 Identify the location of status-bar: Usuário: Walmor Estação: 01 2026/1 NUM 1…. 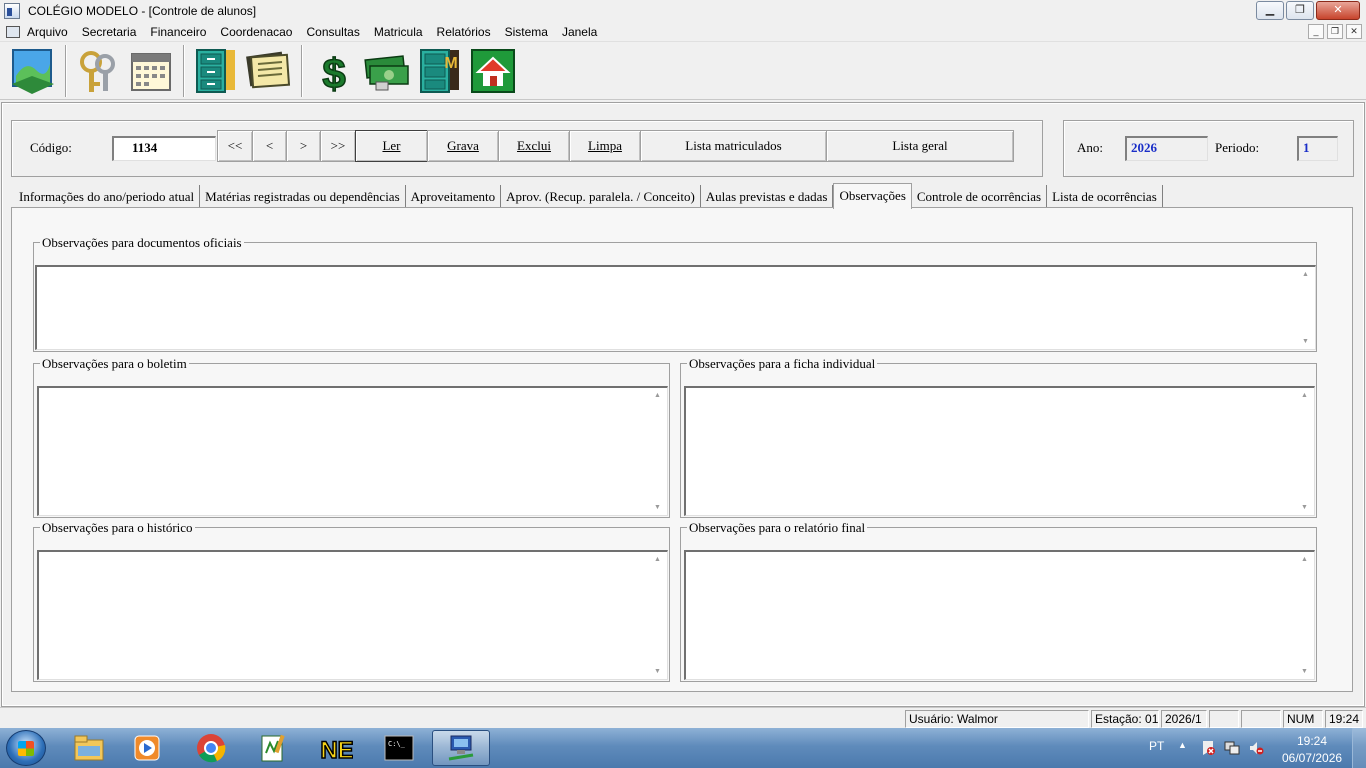
(683, 717).